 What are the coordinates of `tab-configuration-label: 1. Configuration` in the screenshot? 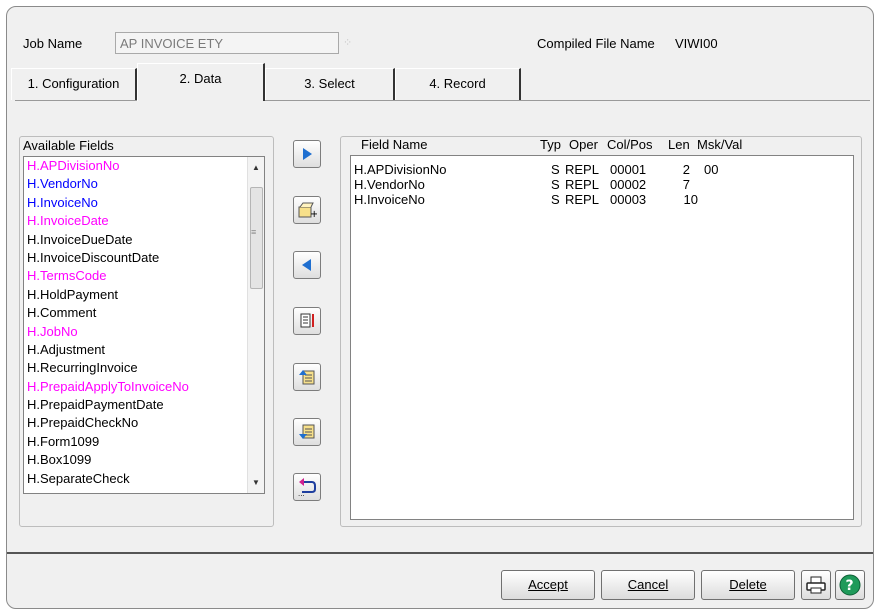 It's located at (73, 83).